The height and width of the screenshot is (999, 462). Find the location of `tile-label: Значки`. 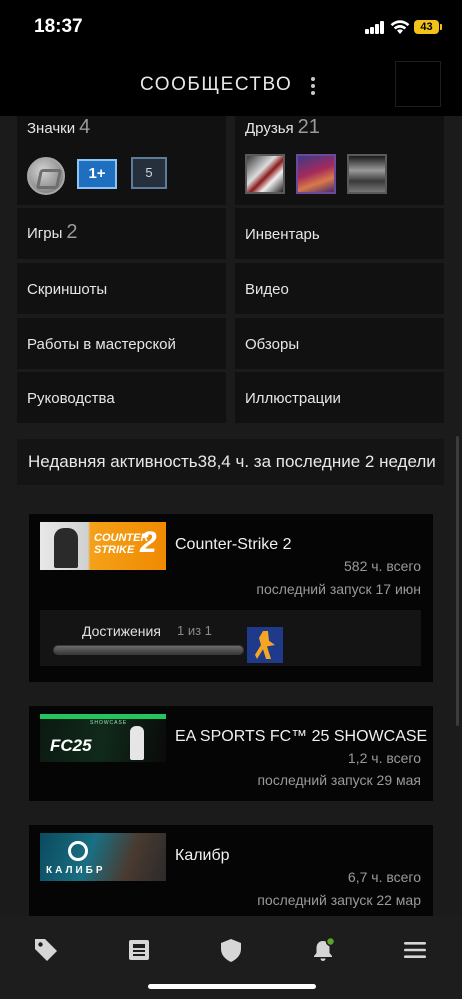

tile-label: Значки is located at coordinates (51, 128).